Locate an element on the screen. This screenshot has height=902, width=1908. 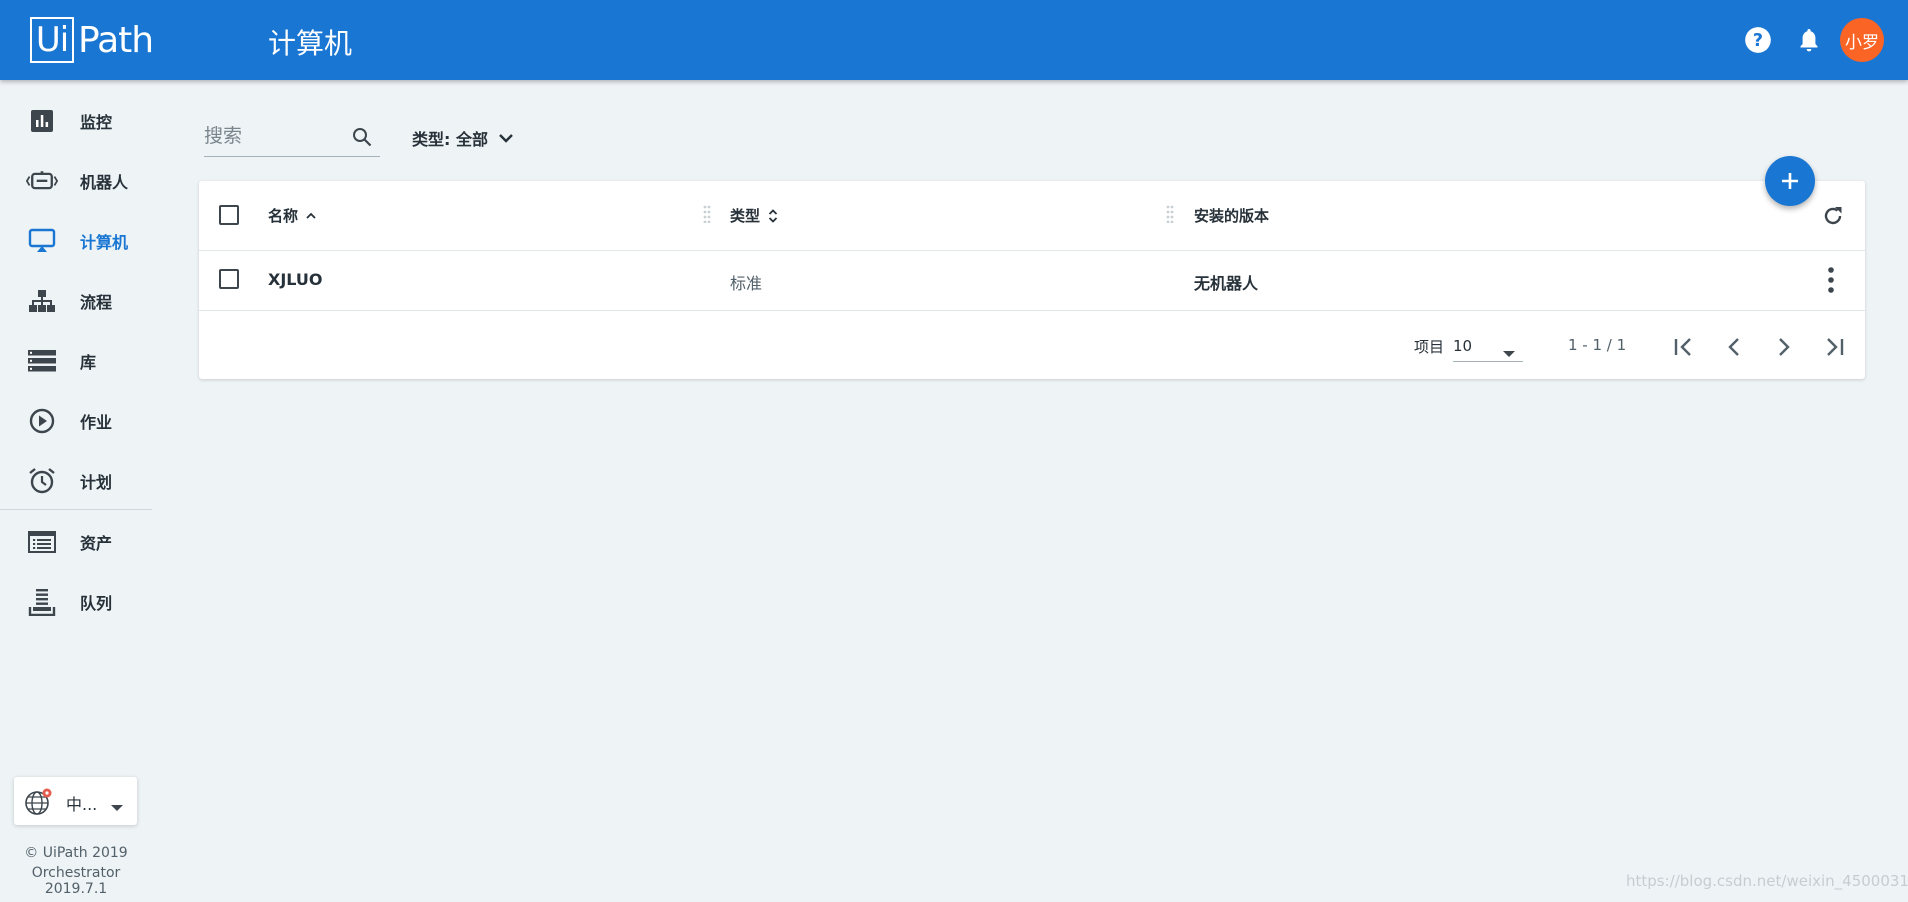
column-header-label: 安装的版本 is located at coordinates (1232, 216).